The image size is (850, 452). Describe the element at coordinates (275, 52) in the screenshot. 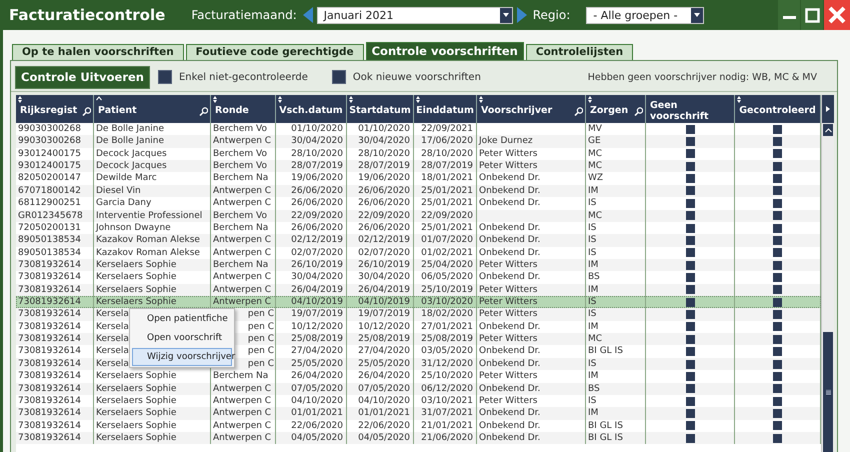

I see `tab: Foutieve code gerechtigde` at that location.